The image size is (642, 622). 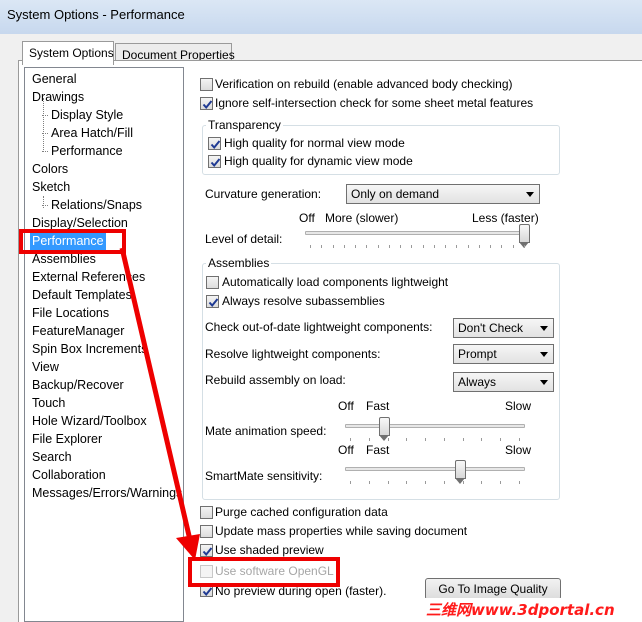 I want to click on tab-label: System Options, so click(x=71, y=53).